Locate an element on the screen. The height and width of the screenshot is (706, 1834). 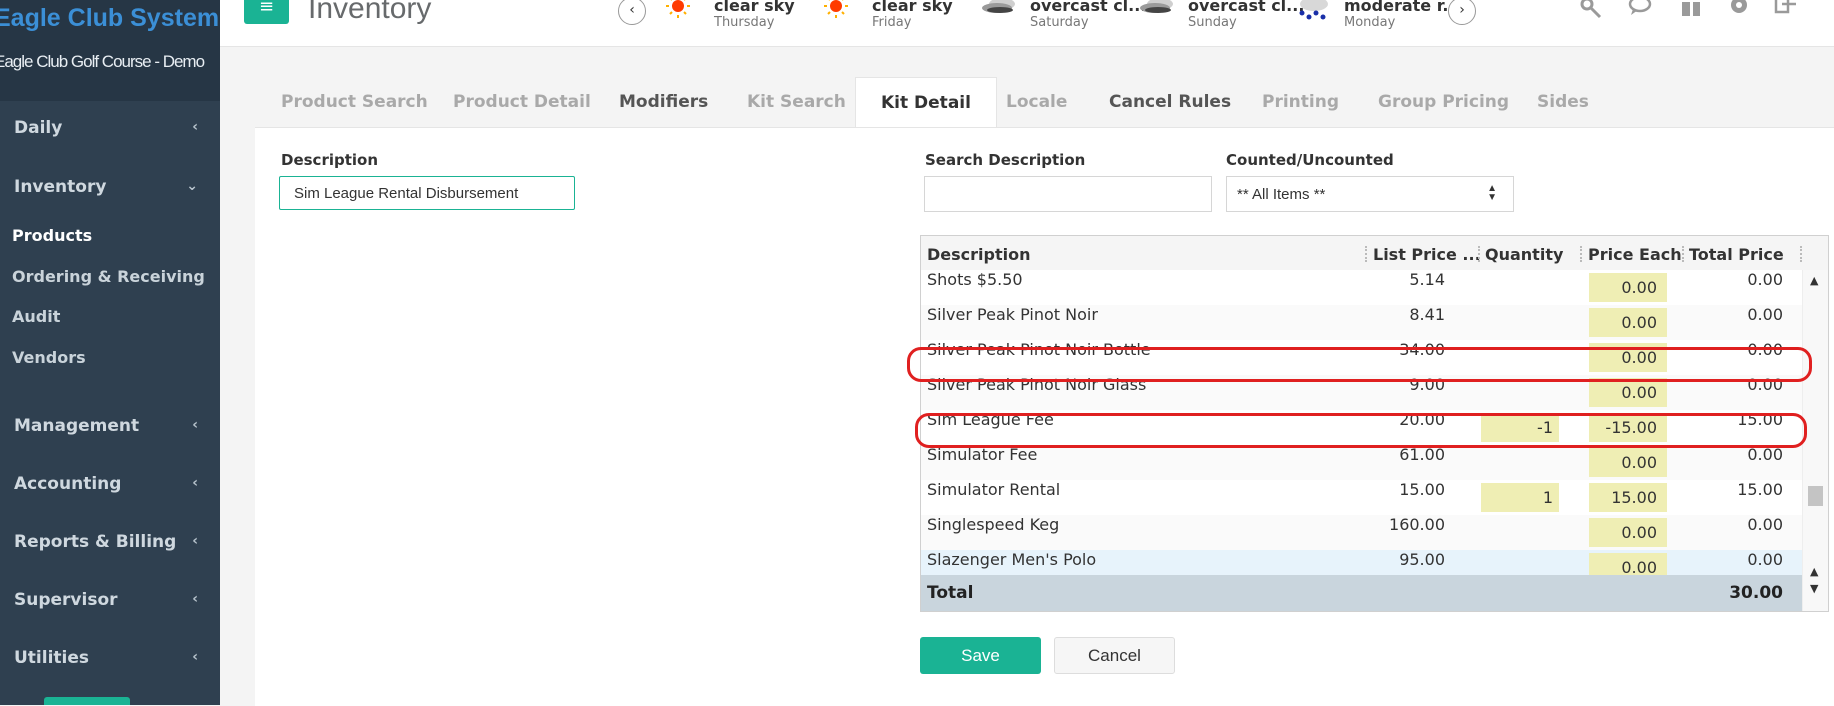
gift-icon is located at coordinates (1691, 11).